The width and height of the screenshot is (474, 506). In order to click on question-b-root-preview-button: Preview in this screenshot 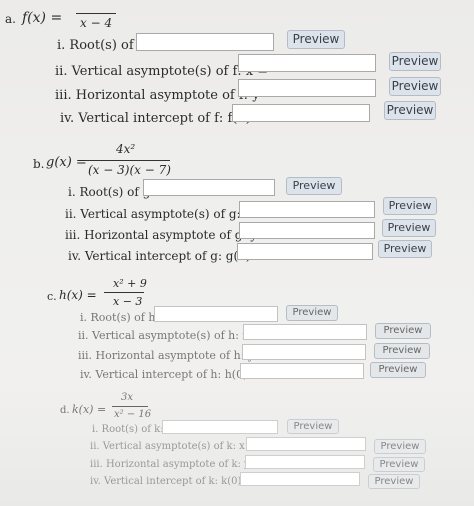, I will do `click(314, 186)`.